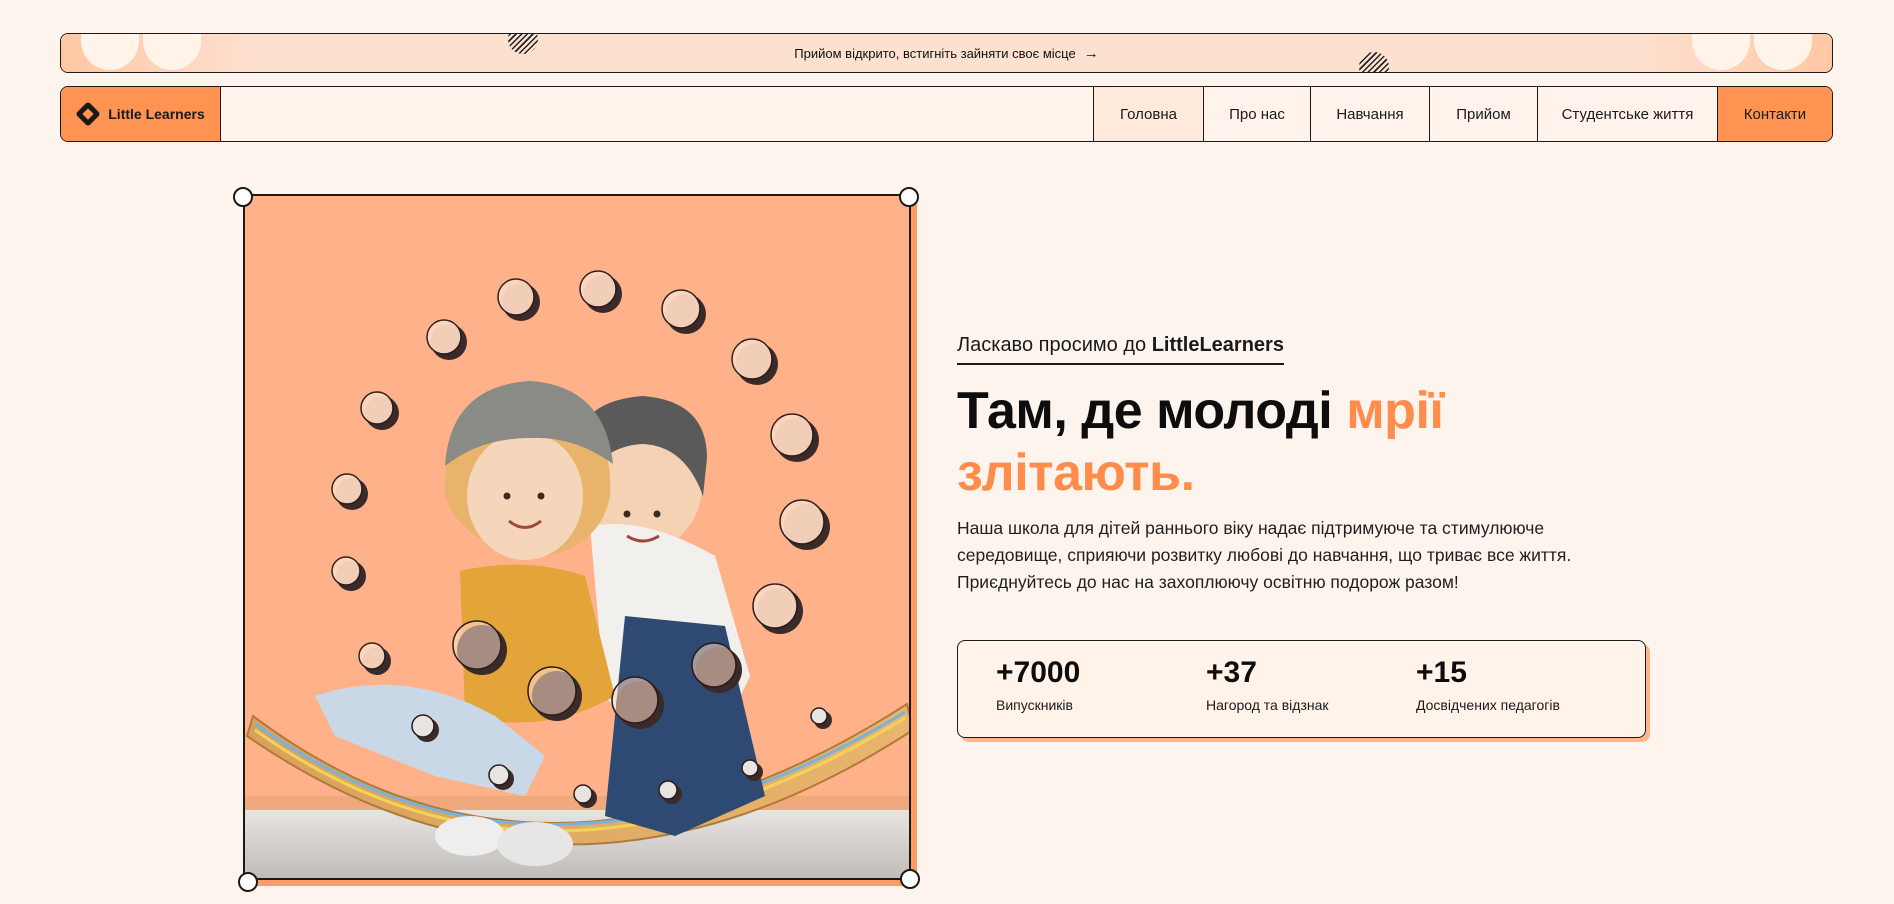  I want to click on stat-teachers: +15 Досвідчених педагогів, so click(1488, 684).